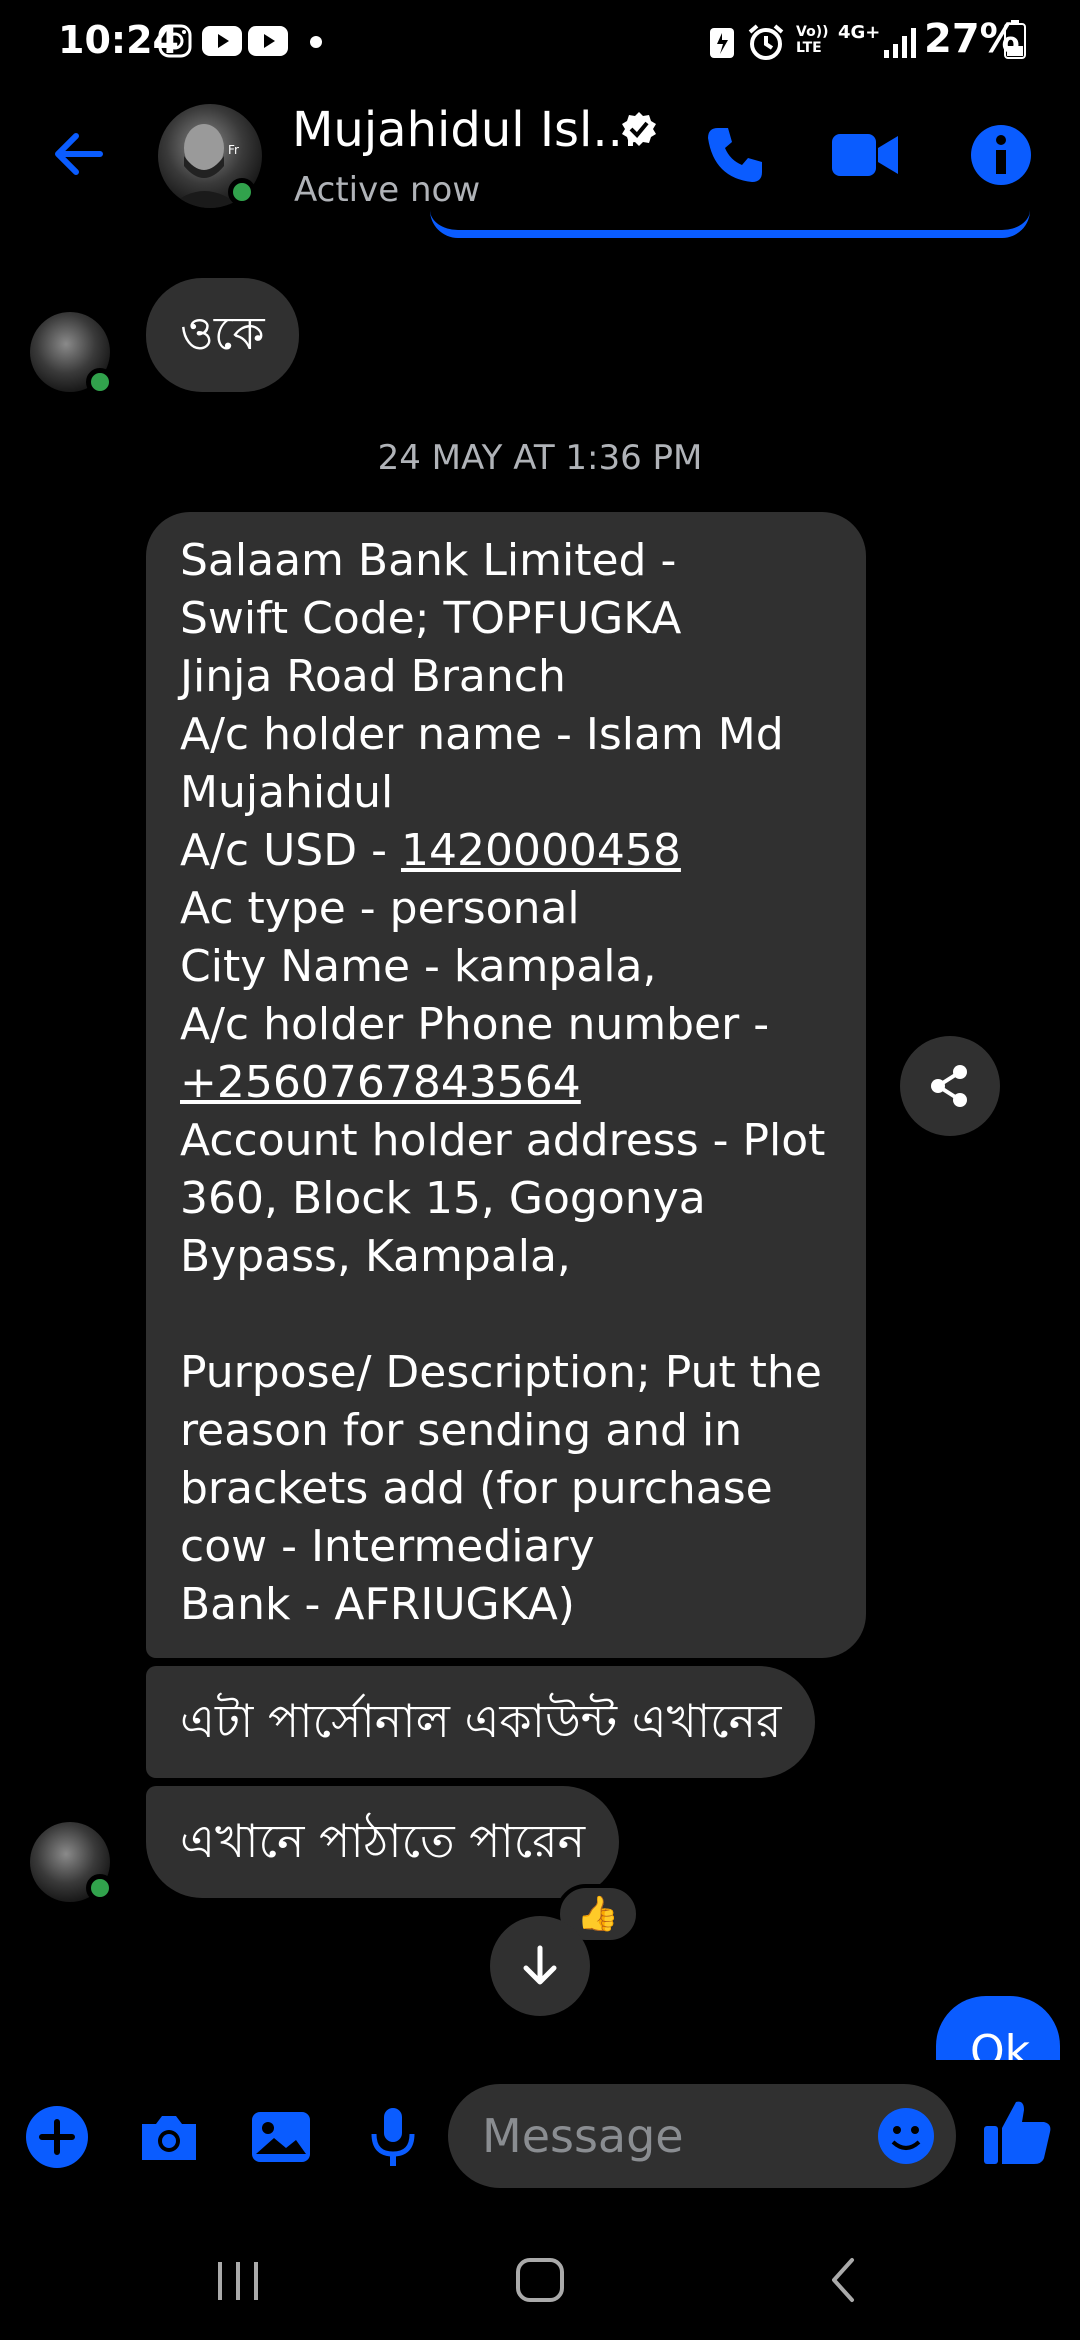 This screenshot has width=1080, height=2340. I want to click on phone-number-link: +2560767843564, so click(506, 1083).